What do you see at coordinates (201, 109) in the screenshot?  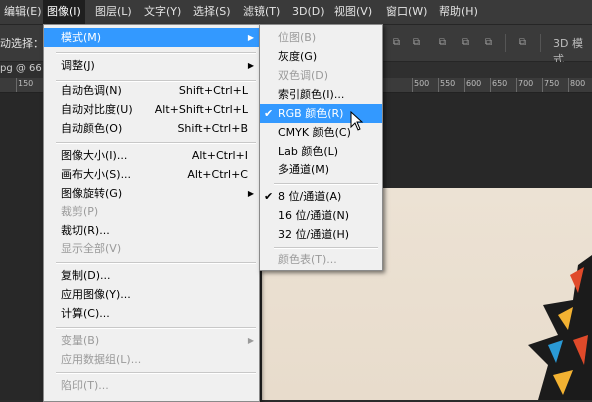 I see `menu-item-shortcut: Alt+Shift+Ctrl+L` at bounding box center [201, 109].